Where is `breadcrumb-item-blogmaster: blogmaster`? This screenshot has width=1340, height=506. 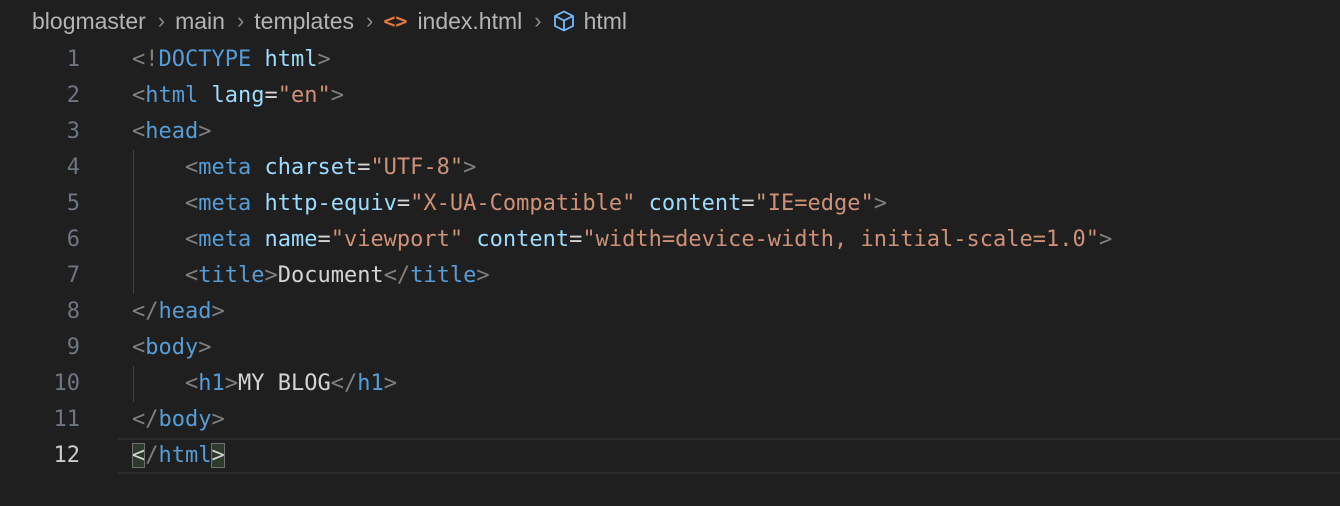 breadcrumb-item-blogmaster: blogmaster is located at coordinates (89, 21).